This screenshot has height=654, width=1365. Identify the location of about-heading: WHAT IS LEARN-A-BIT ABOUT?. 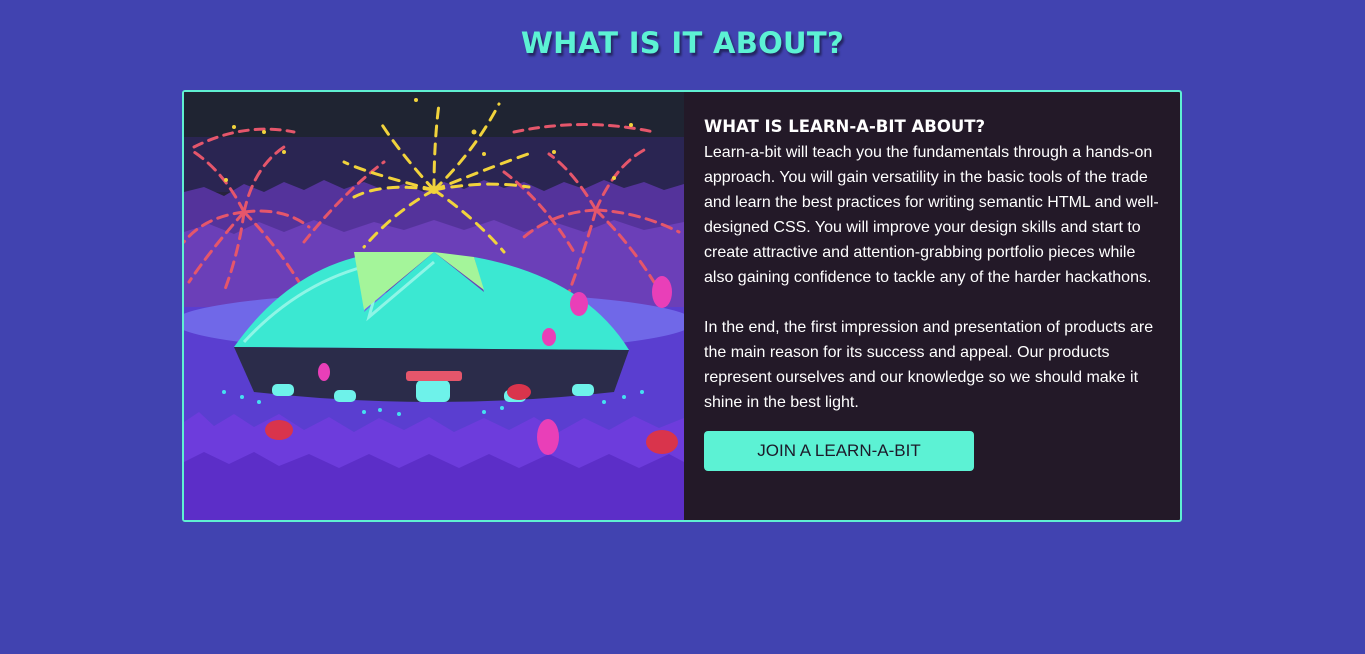
(845, 126).